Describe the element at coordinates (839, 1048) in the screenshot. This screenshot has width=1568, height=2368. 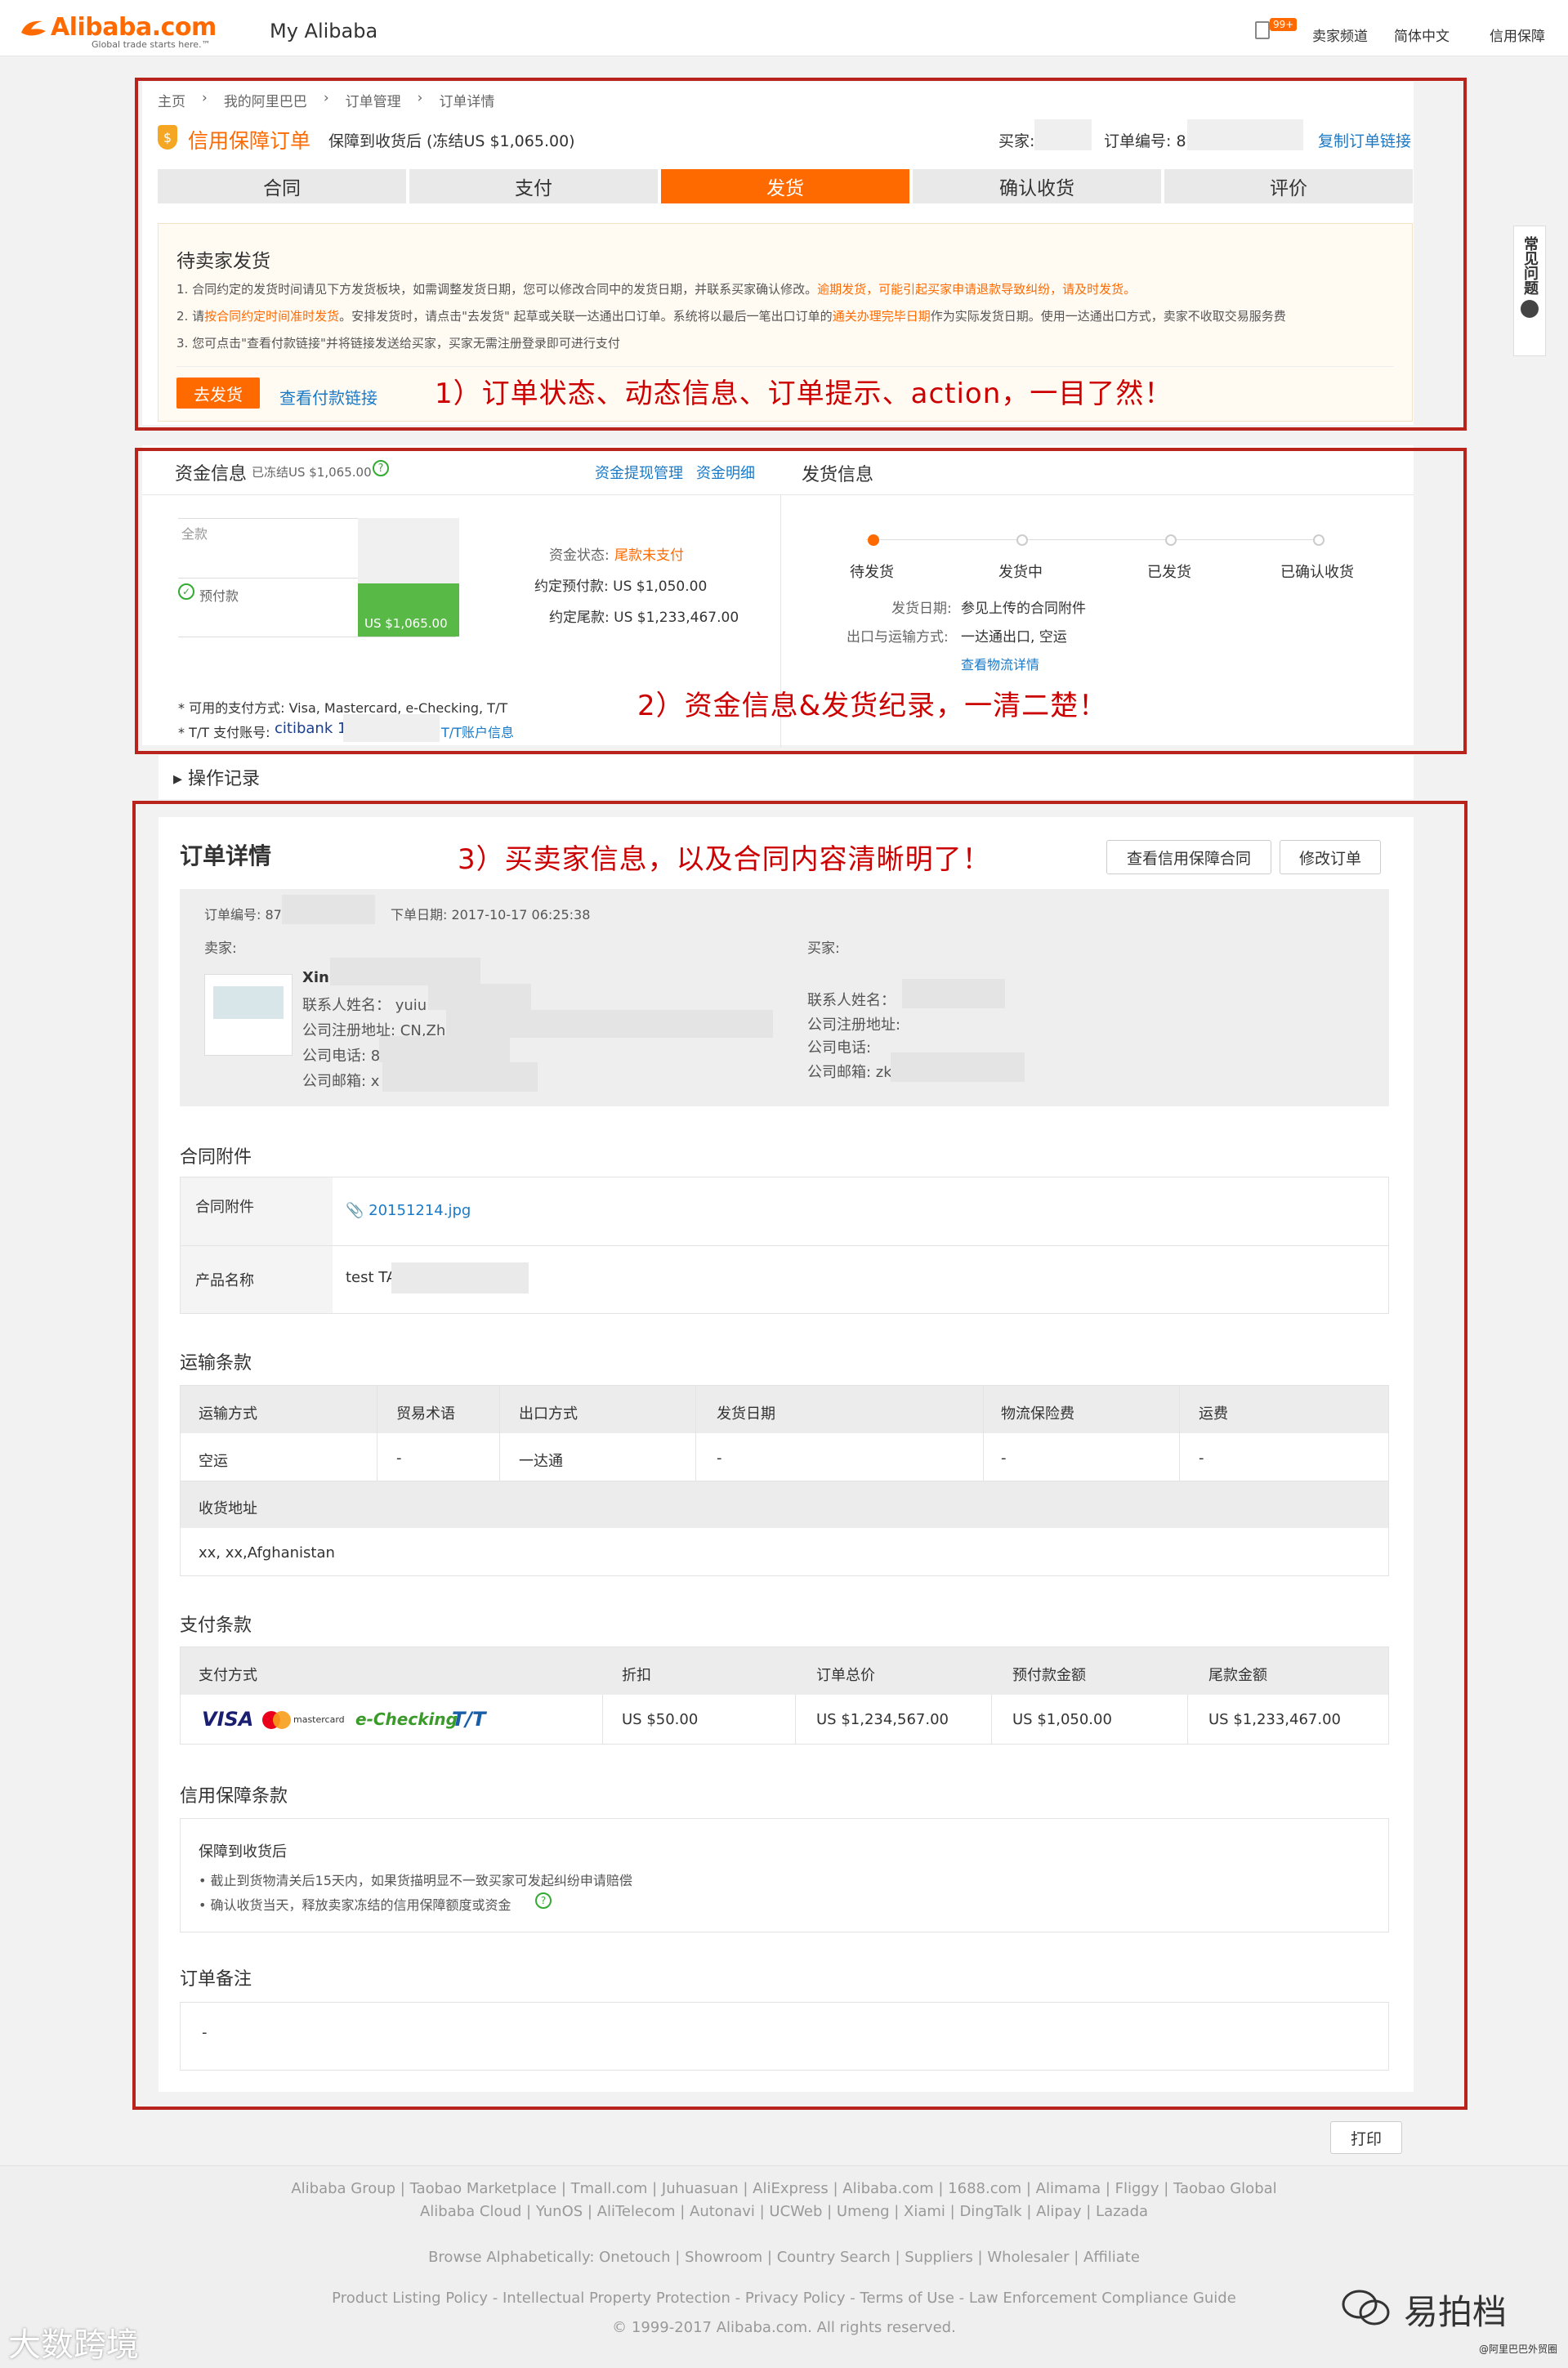
I see `buyer-phone: 公司电话:` at that location.